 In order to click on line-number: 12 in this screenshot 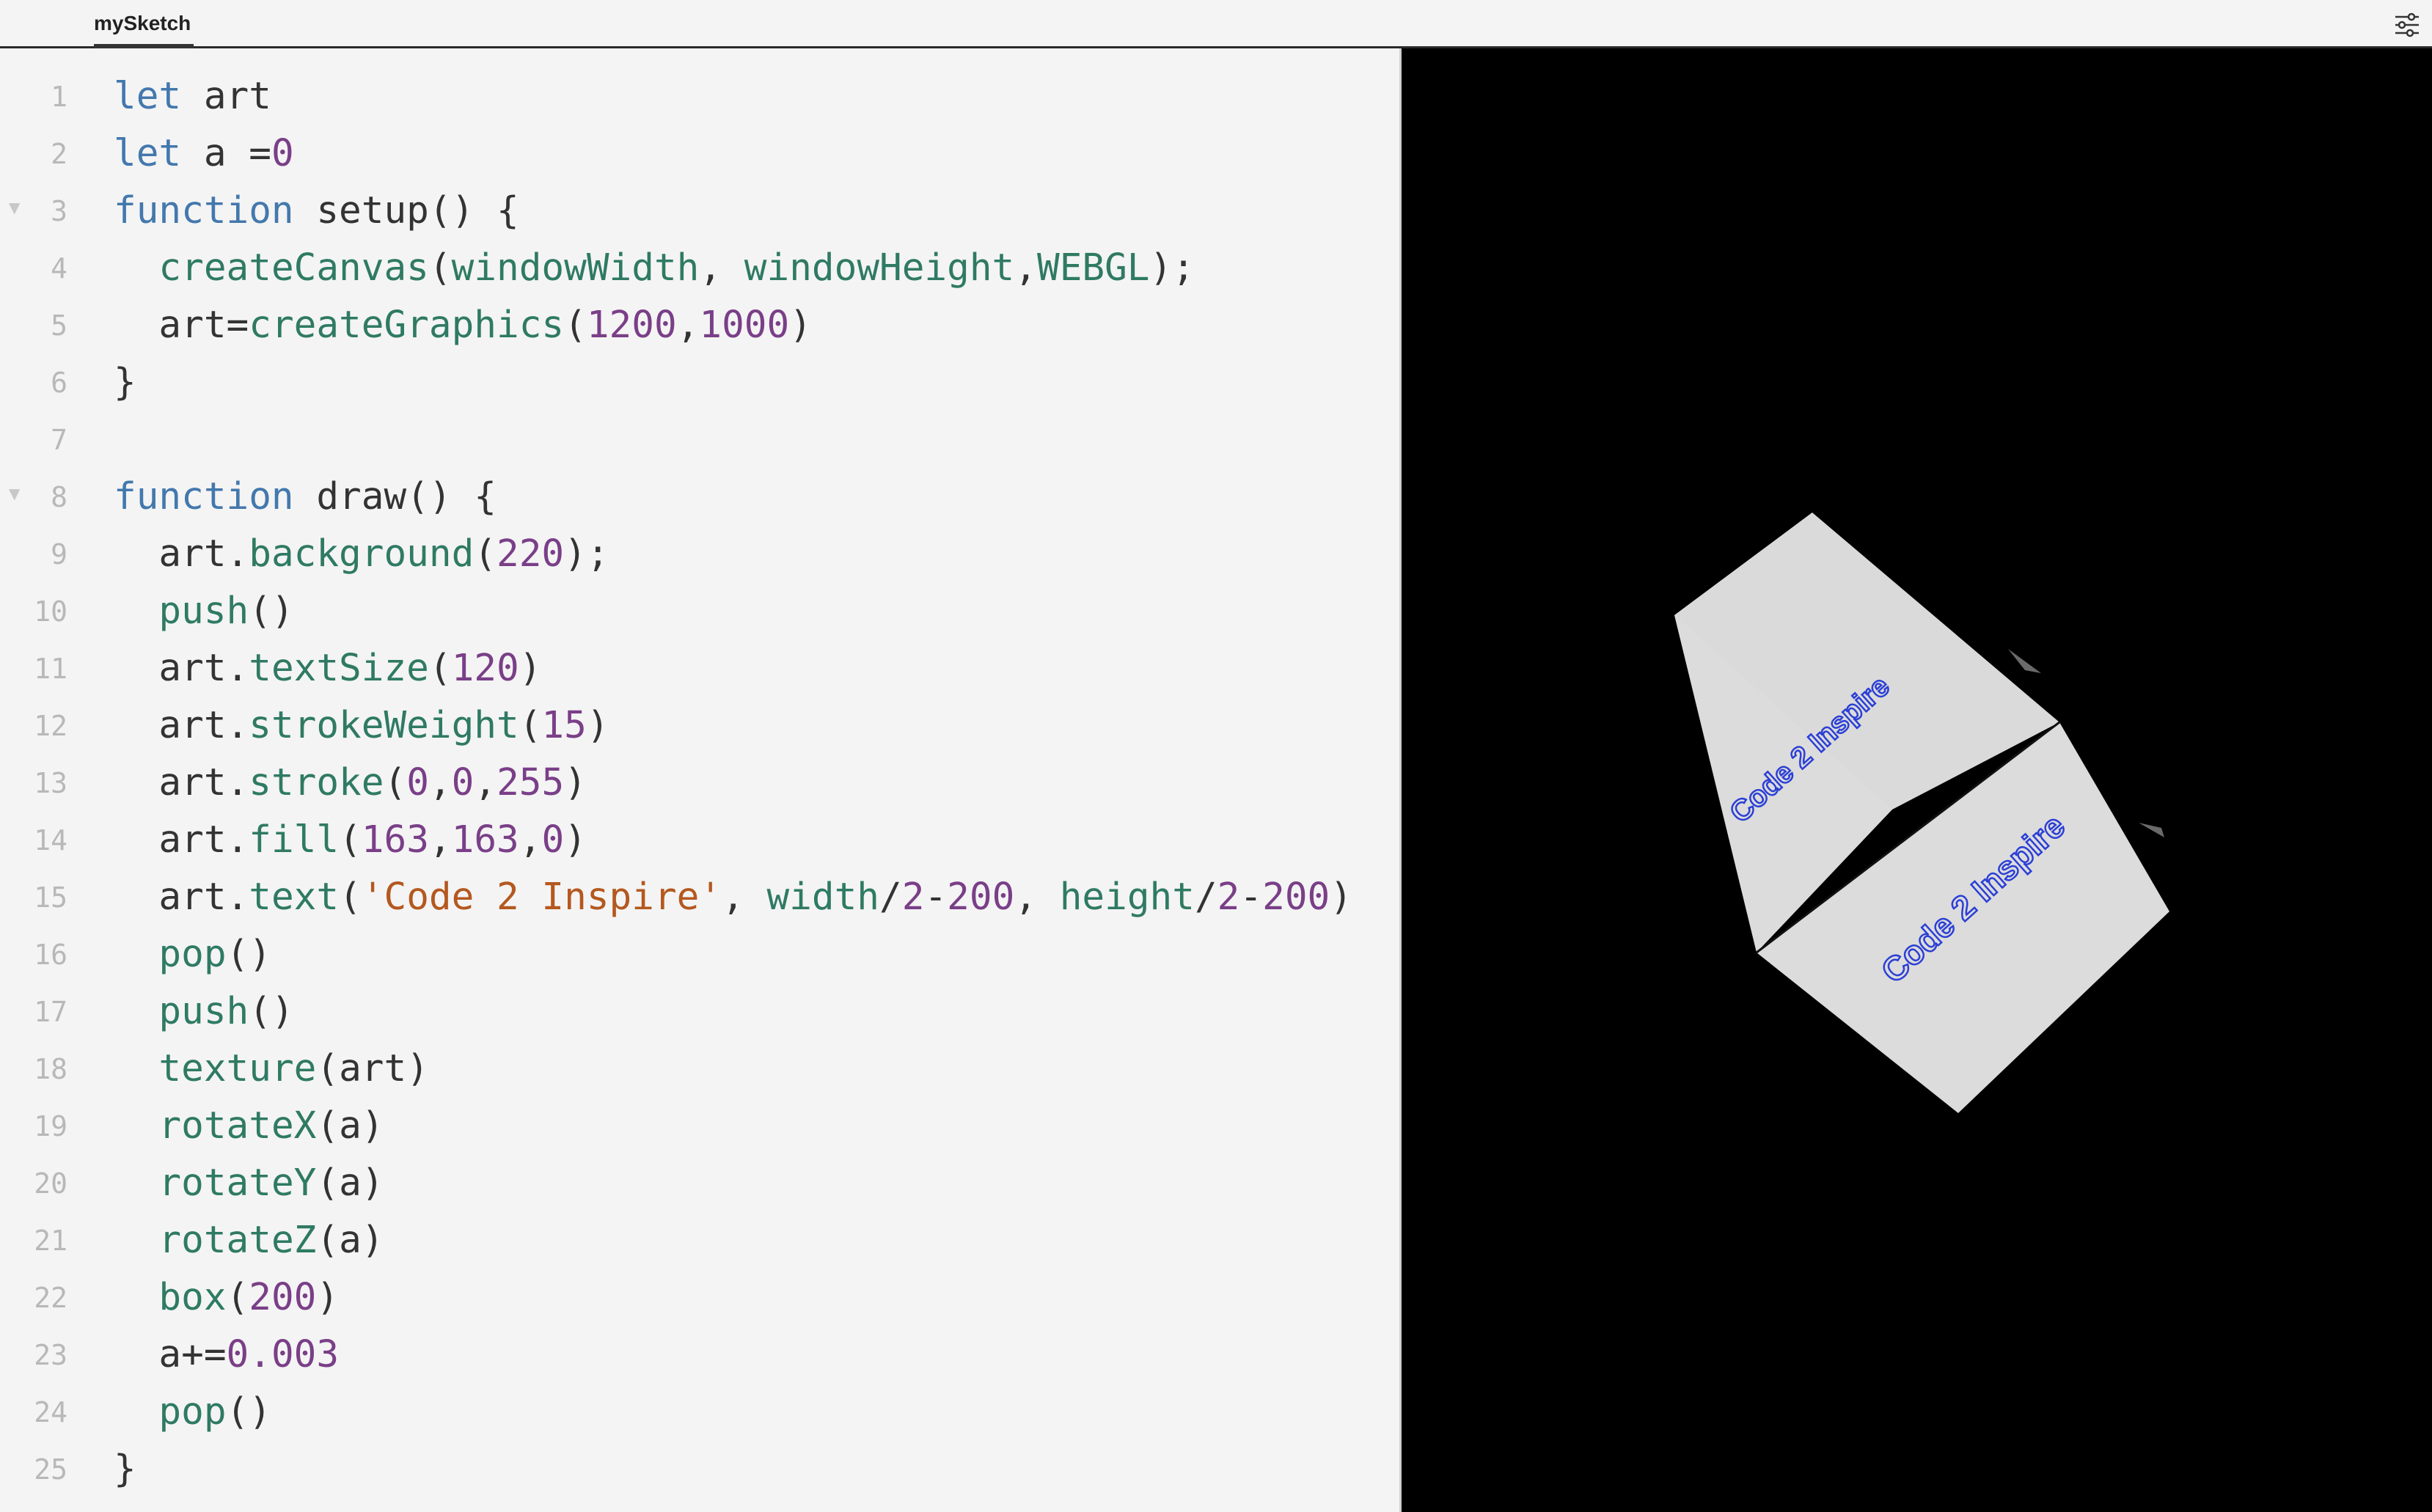, I will do `click(50, 726)`.